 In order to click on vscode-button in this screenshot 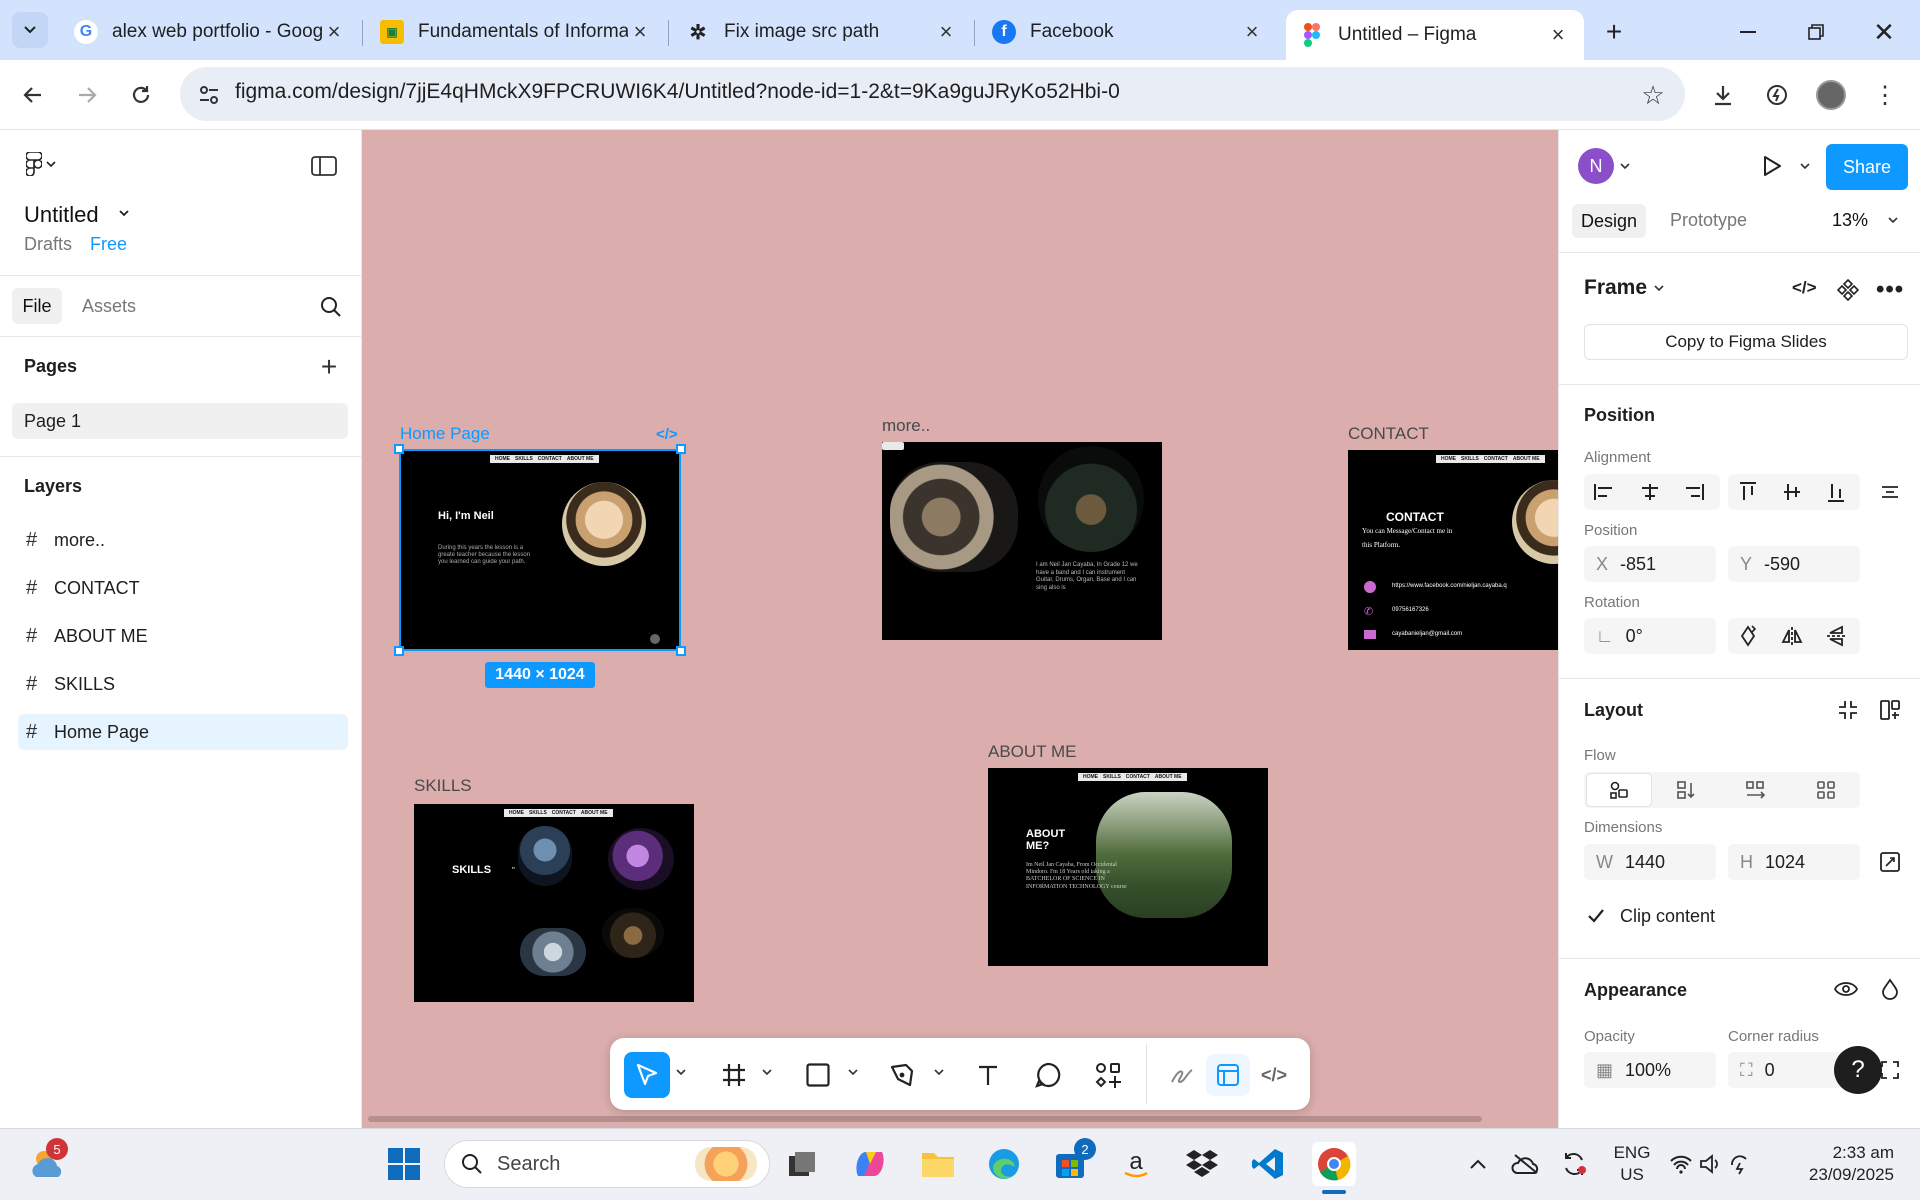, I will do `click(1268, 1164)`.